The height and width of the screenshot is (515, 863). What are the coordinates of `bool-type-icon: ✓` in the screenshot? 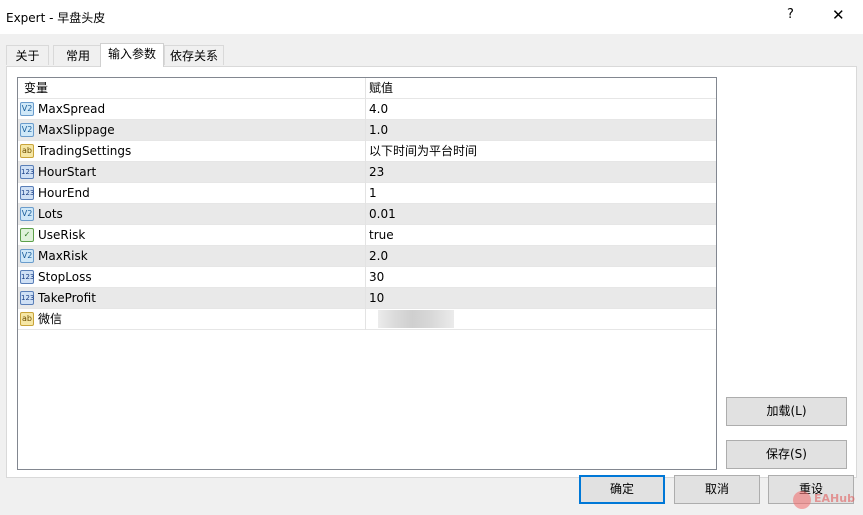 It's located at (27, 235).